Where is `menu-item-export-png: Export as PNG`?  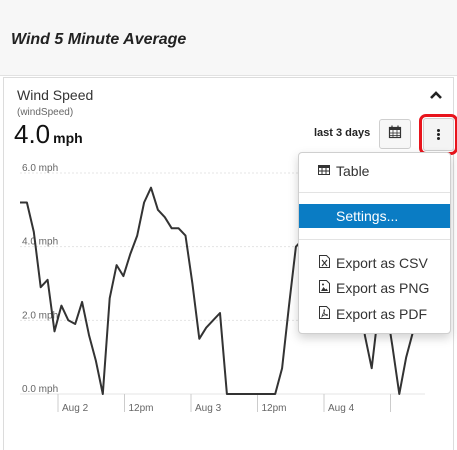
menu-item-export-png: Export as PNG is located at coordinates (374, 288).